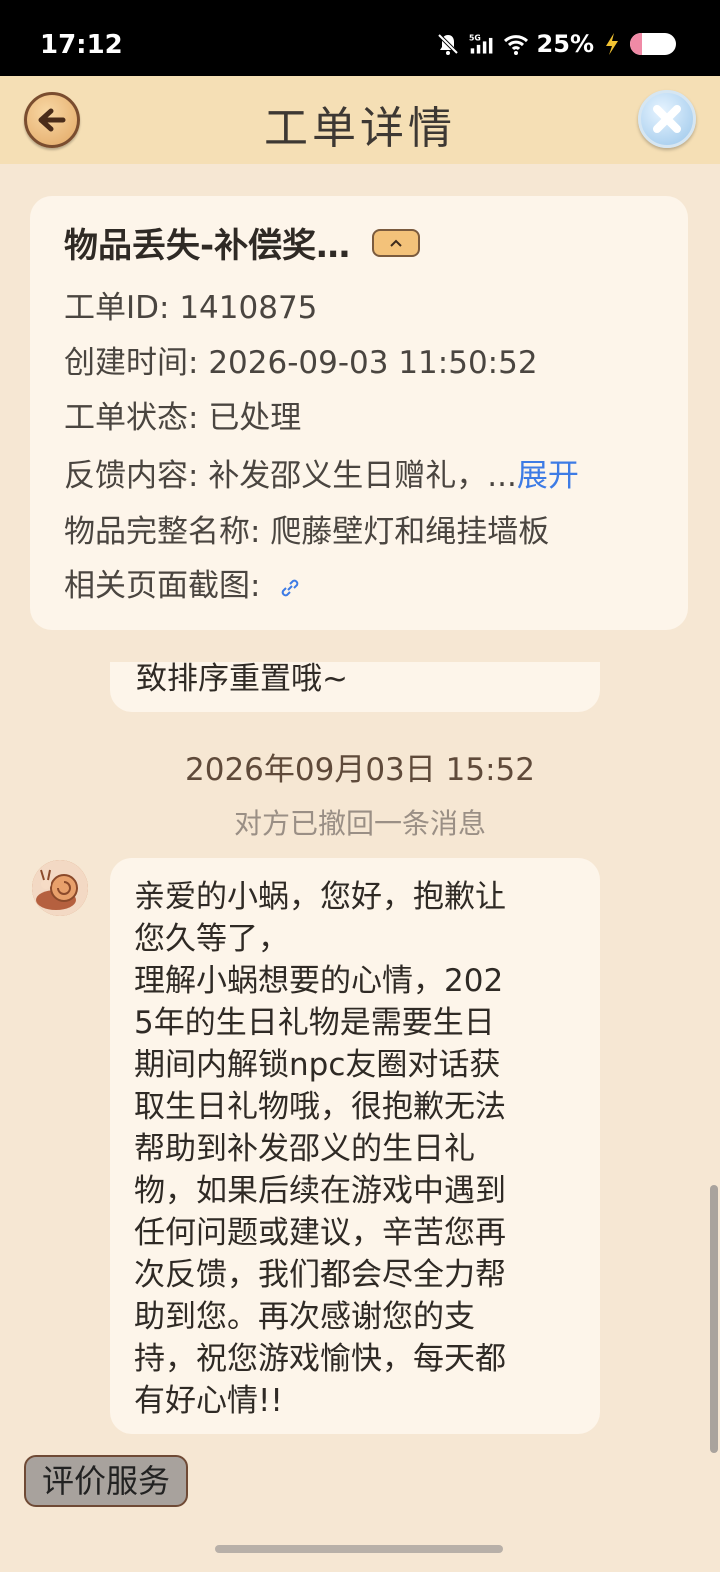 This screenshot has height=1572, width=720. I want to click on feedback-label: 反馈内容:, so click(131, 476).